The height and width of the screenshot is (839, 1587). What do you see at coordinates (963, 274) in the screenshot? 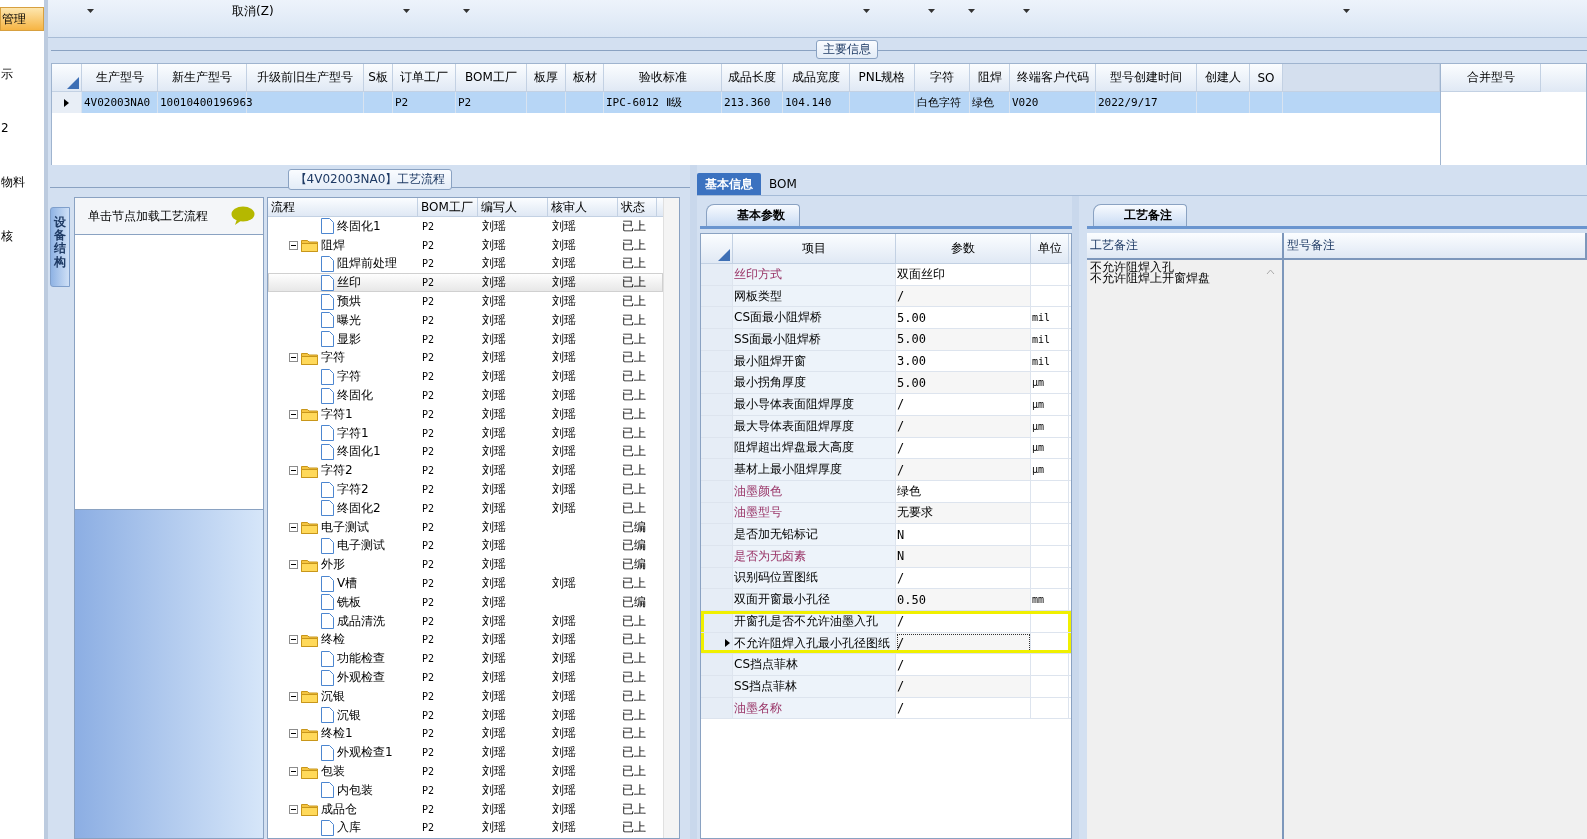
I see `param-value: 双面丝印` at bounding box center [963, 274].